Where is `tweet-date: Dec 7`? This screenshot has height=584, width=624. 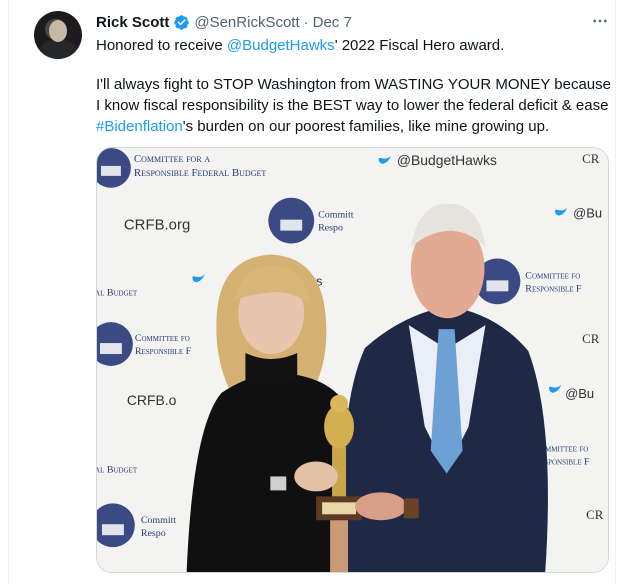 tweet-date: Dec 7 is located at coordinates (332, 22).